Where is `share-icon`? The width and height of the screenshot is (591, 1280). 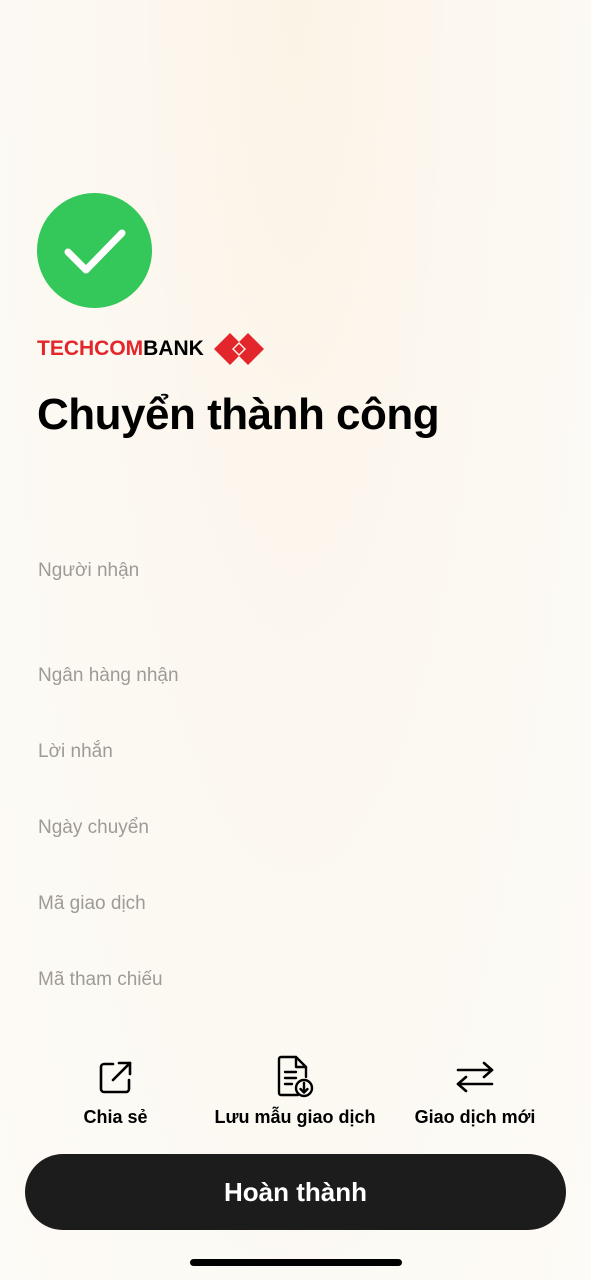
share-icon is located at coordinates (116, 1077).